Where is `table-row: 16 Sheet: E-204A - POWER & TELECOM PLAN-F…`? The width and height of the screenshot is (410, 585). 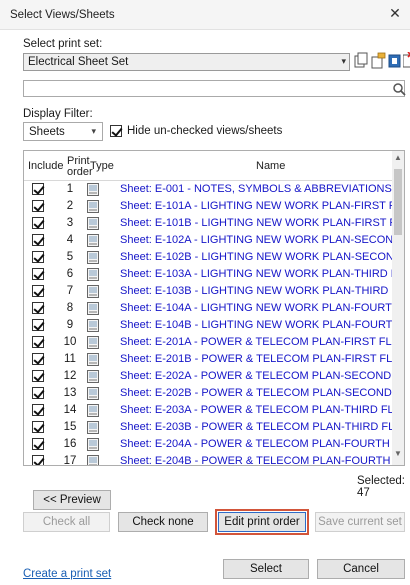 table-row: 16 Sheet: E-204A - POWER & TELECOM PLAN-F… is located at coordinates (209, 444).